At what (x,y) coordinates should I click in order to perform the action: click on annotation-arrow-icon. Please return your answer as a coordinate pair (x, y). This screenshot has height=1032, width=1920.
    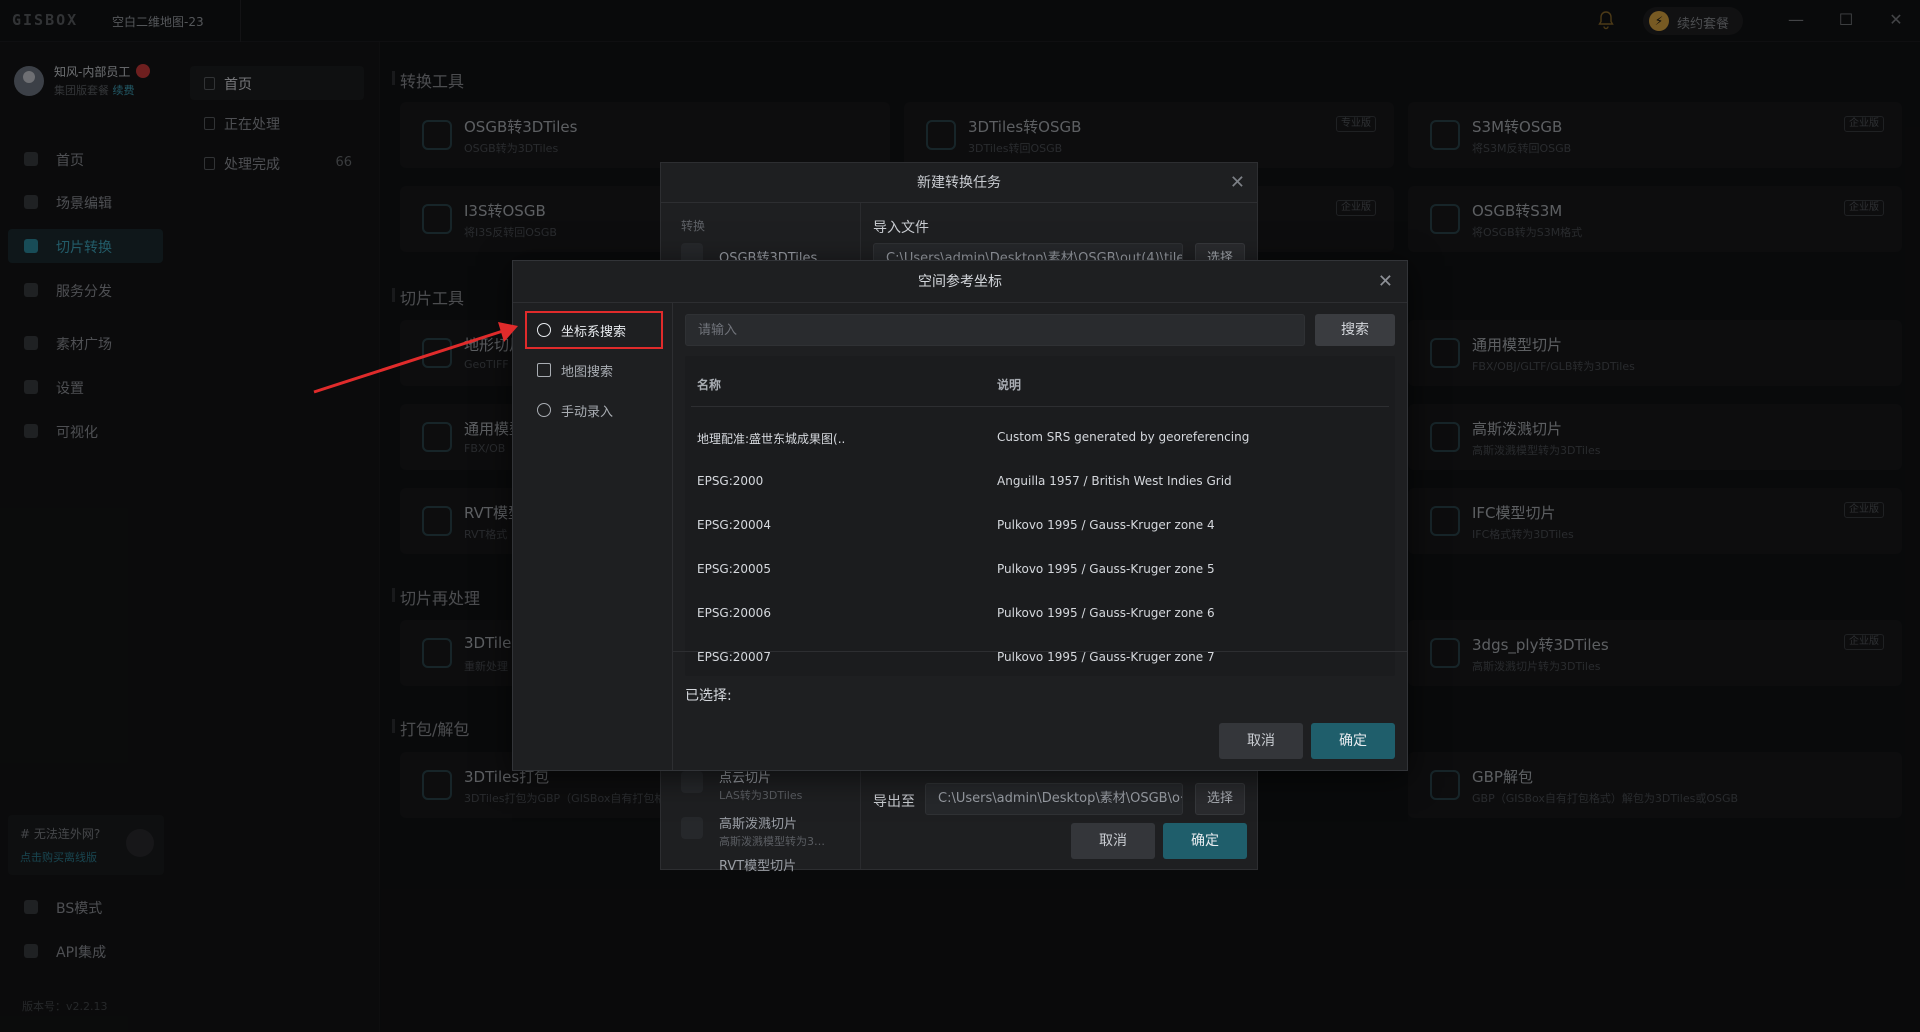
    Looking at the image, I should click on (415, 358).